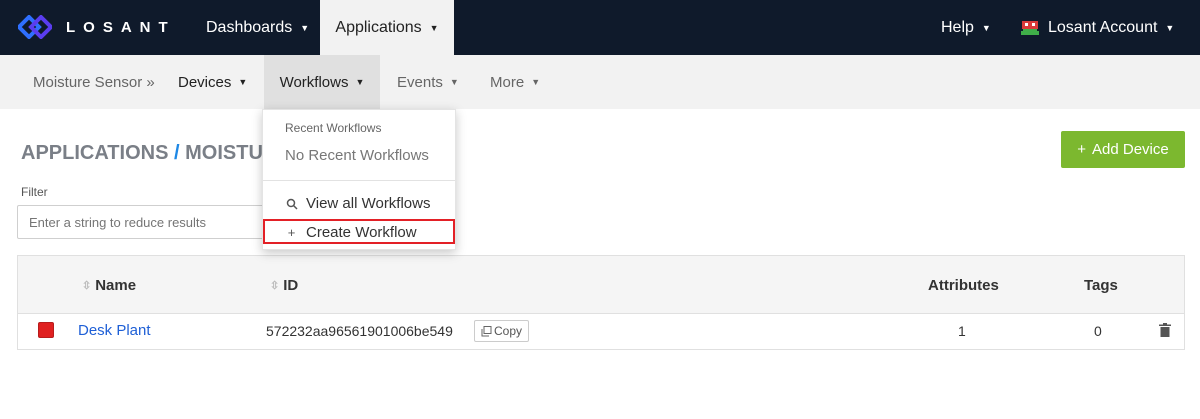 The image size is (1200, 419). I want to click on trash-icon, so click(1165, 330).